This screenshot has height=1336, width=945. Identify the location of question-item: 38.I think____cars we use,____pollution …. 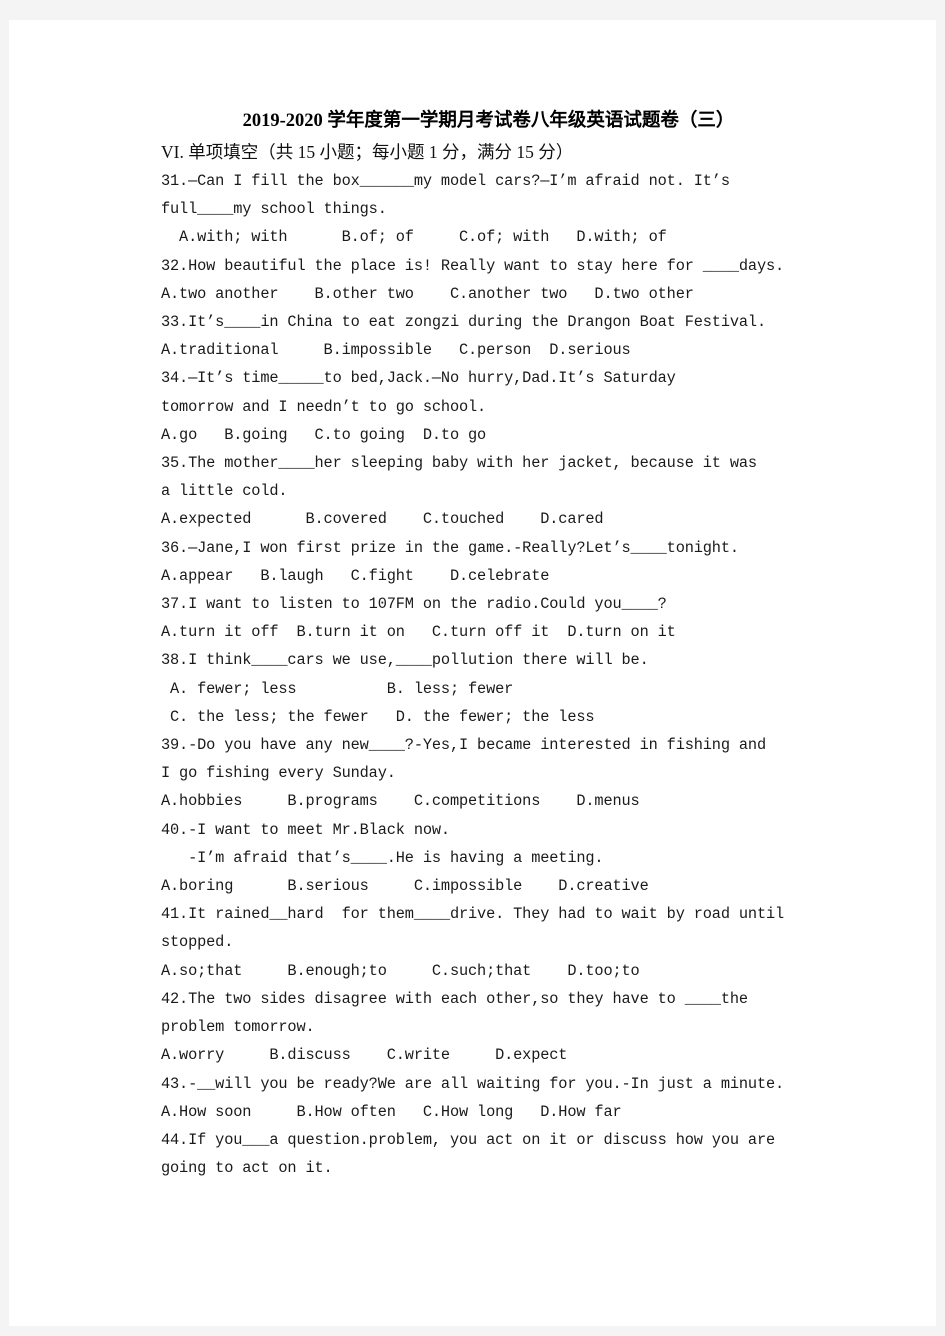
(488, 688).